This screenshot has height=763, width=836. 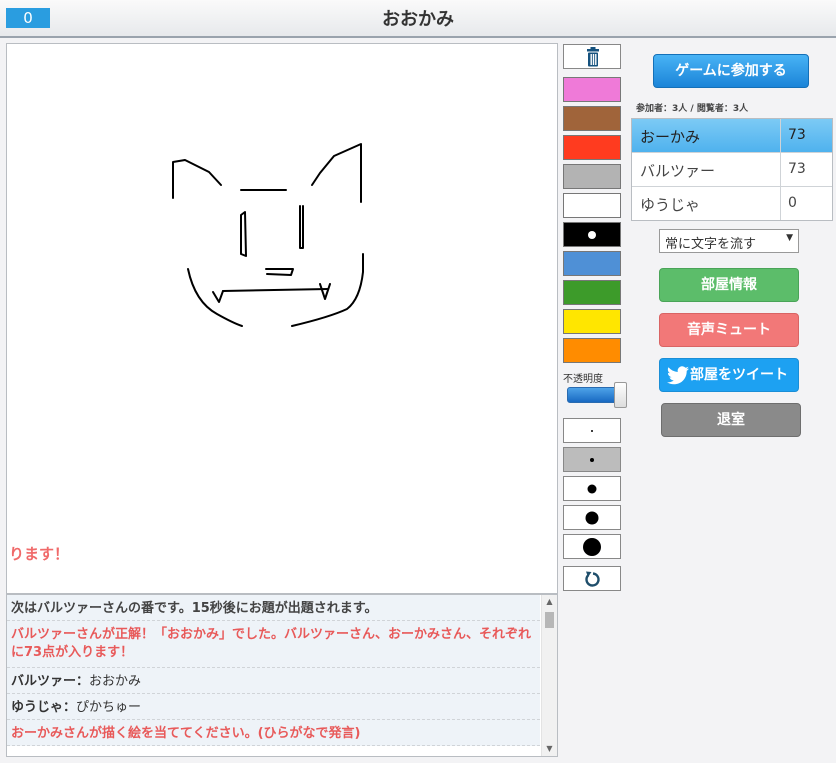 What do you see at coordinates (44, 707) in the screenshot?
I see `chat-author: ゆうじゃ：` at bounding box center [44, 707].